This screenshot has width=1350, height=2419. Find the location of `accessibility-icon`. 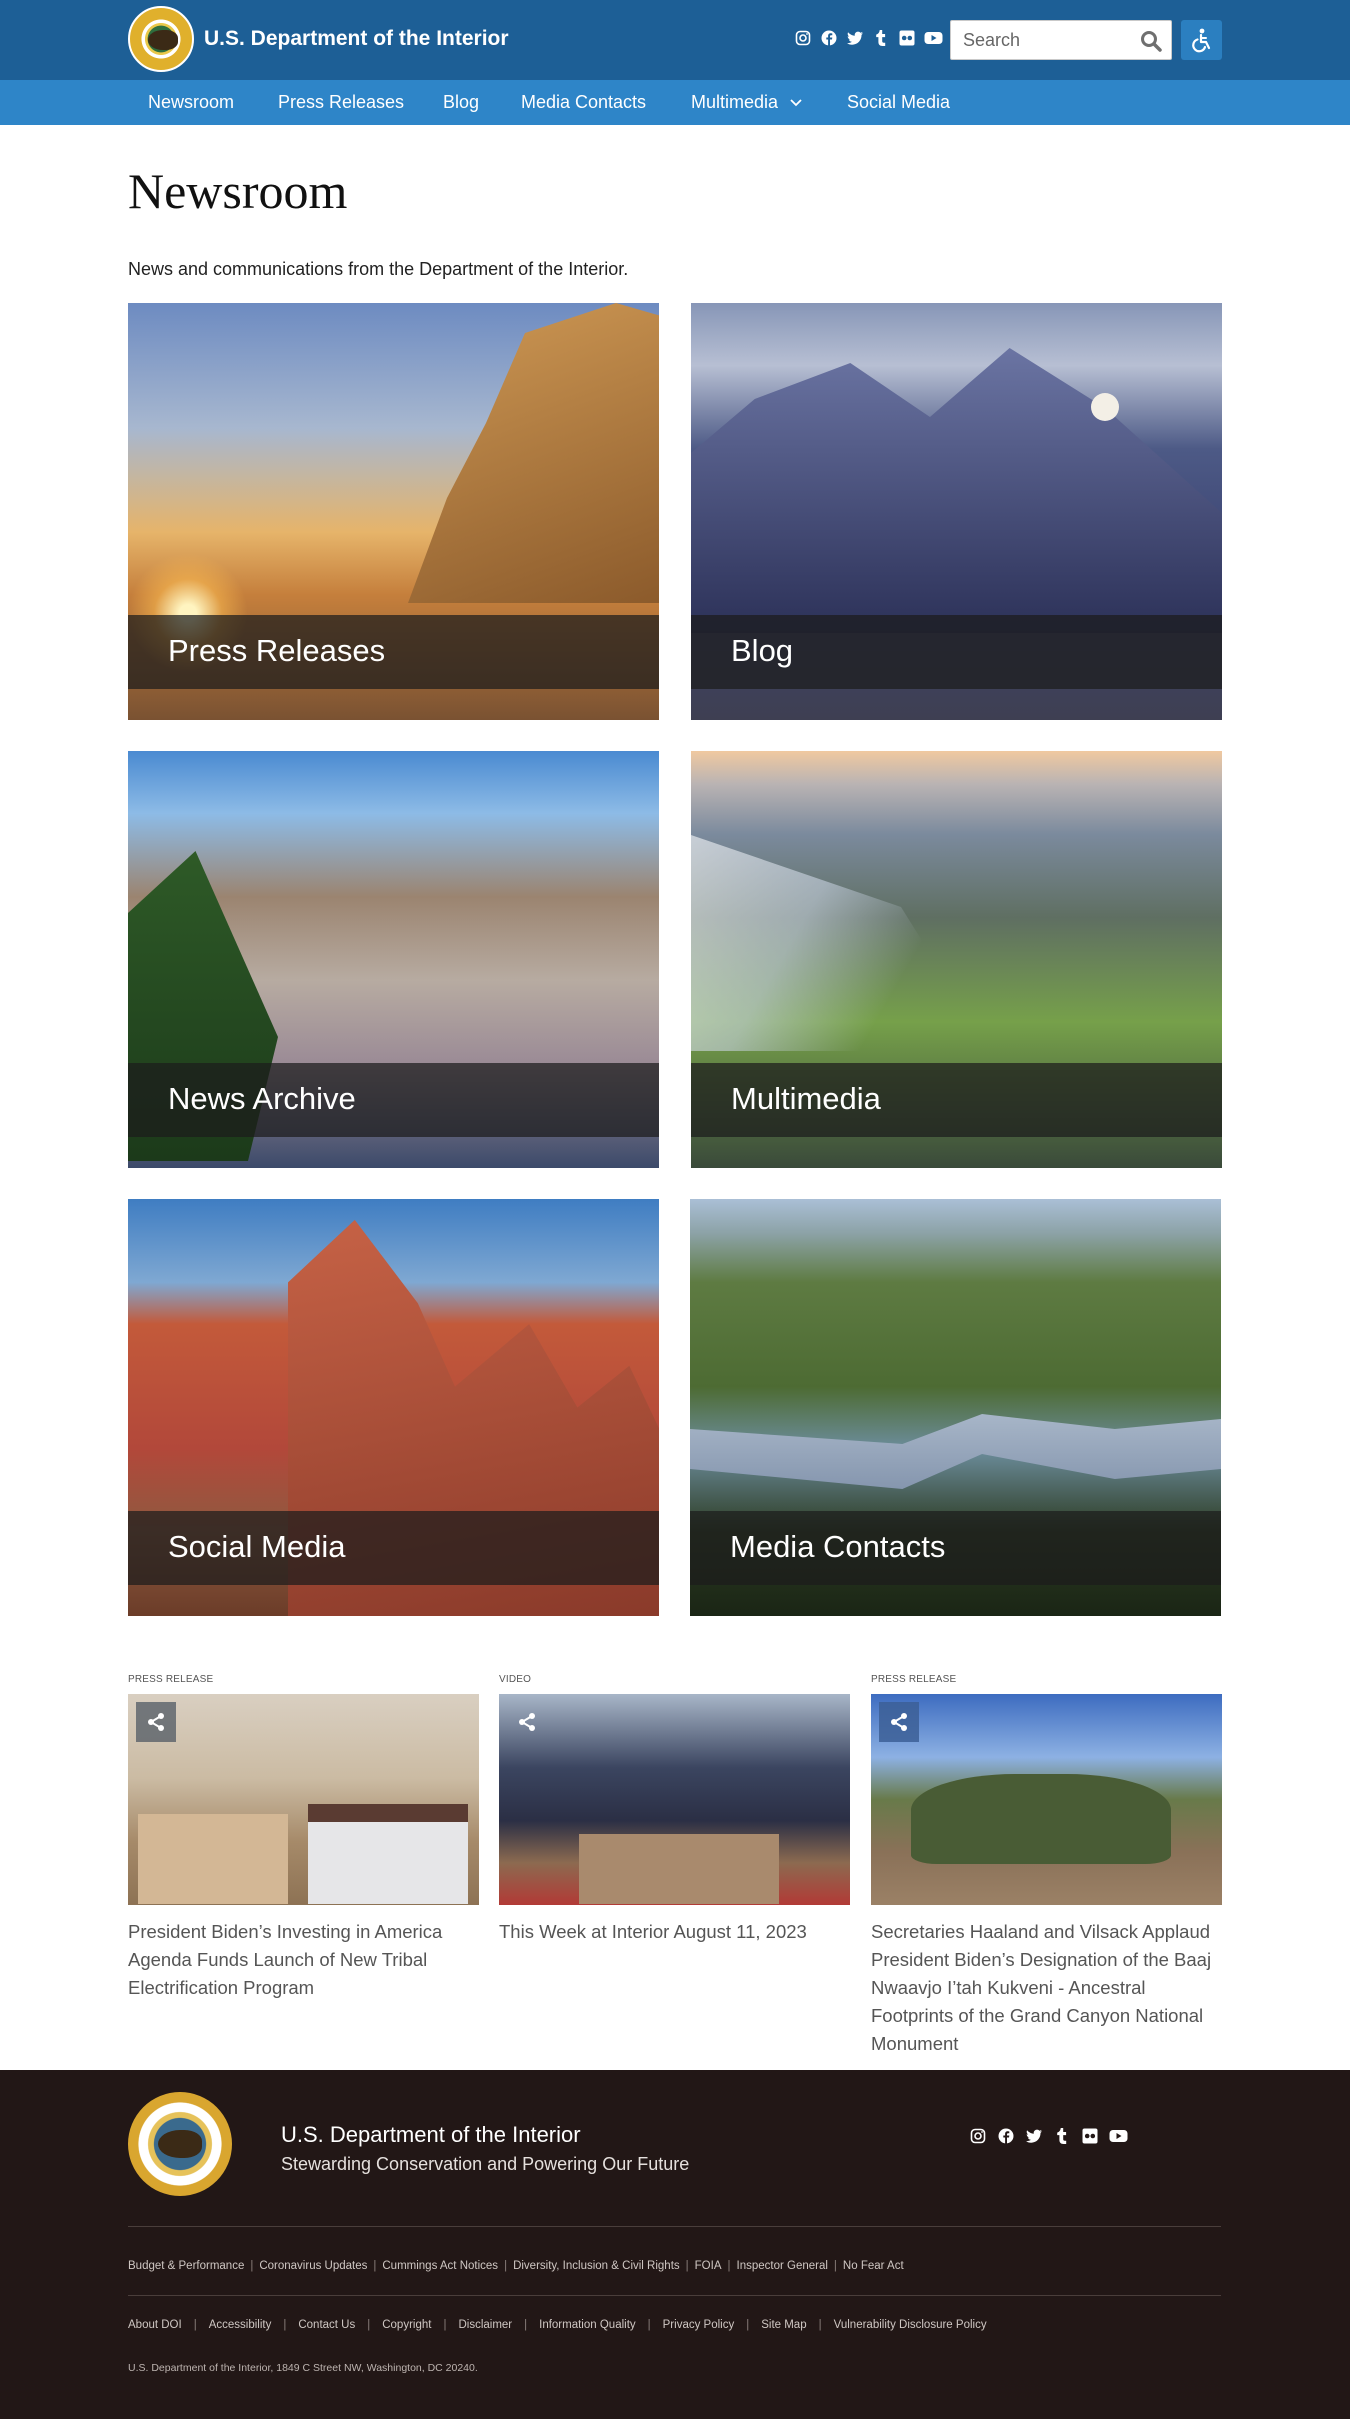

accessibility-icon is located at coordinates (1201, 40).